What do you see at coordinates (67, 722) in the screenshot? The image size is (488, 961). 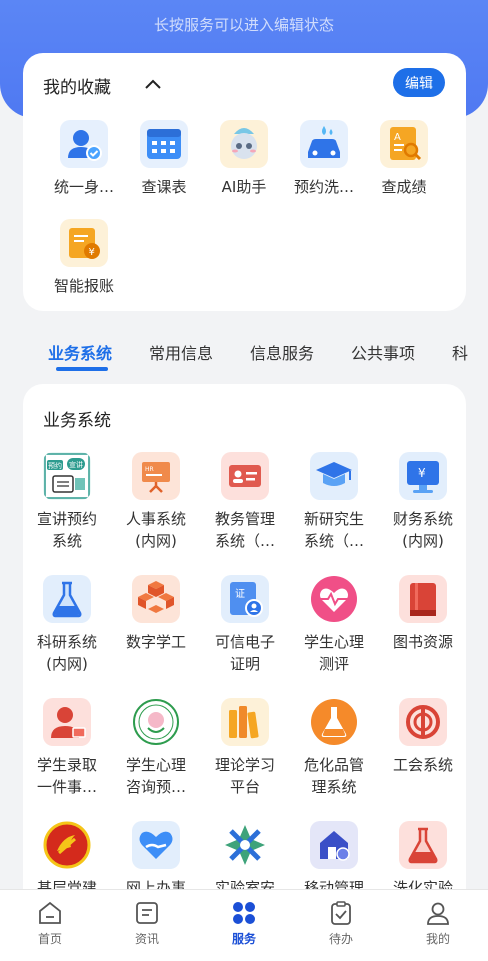 I see `student-admission-icon` at bounding box center [67, 722].